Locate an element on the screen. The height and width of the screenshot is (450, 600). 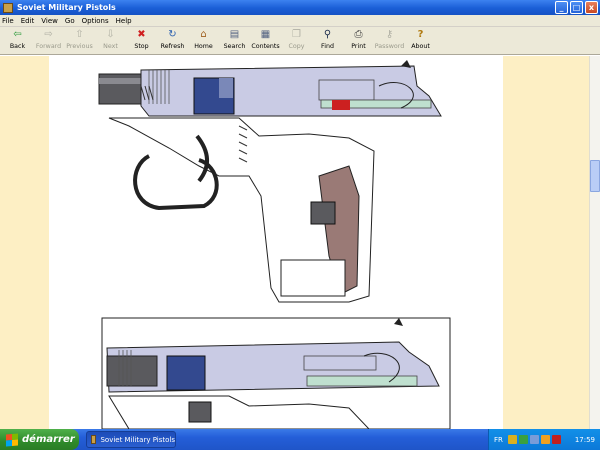
next-label: Next is located at coordinates (110, 46).